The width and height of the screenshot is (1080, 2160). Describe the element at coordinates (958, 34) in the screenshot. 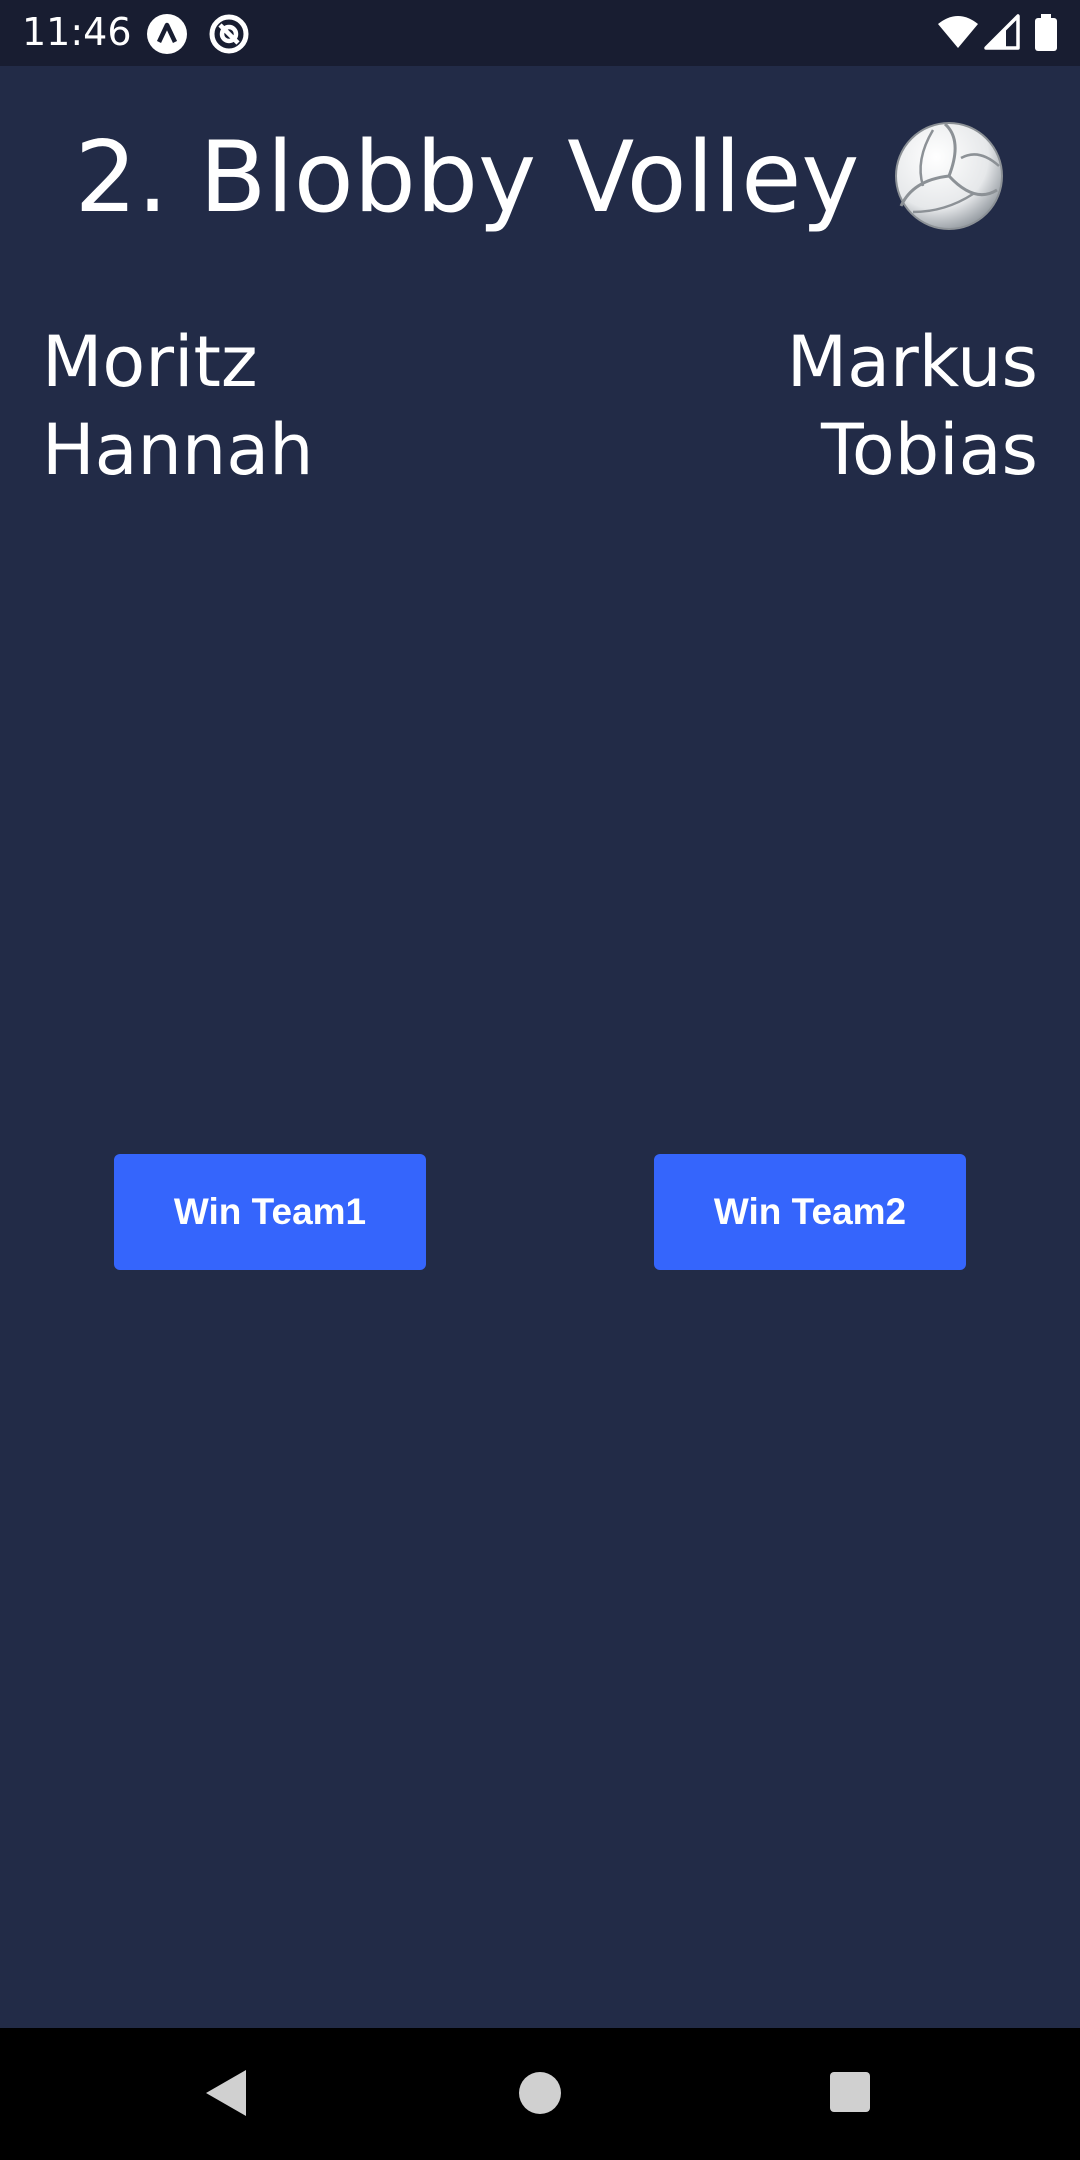

I see `wifi-icon` at that location.